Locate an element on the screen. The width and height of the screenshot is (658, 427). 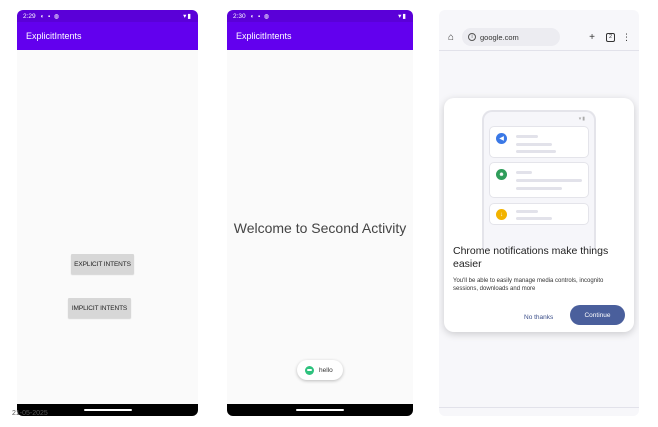
status-time: 2:30 is located at coordinates (239, 16).